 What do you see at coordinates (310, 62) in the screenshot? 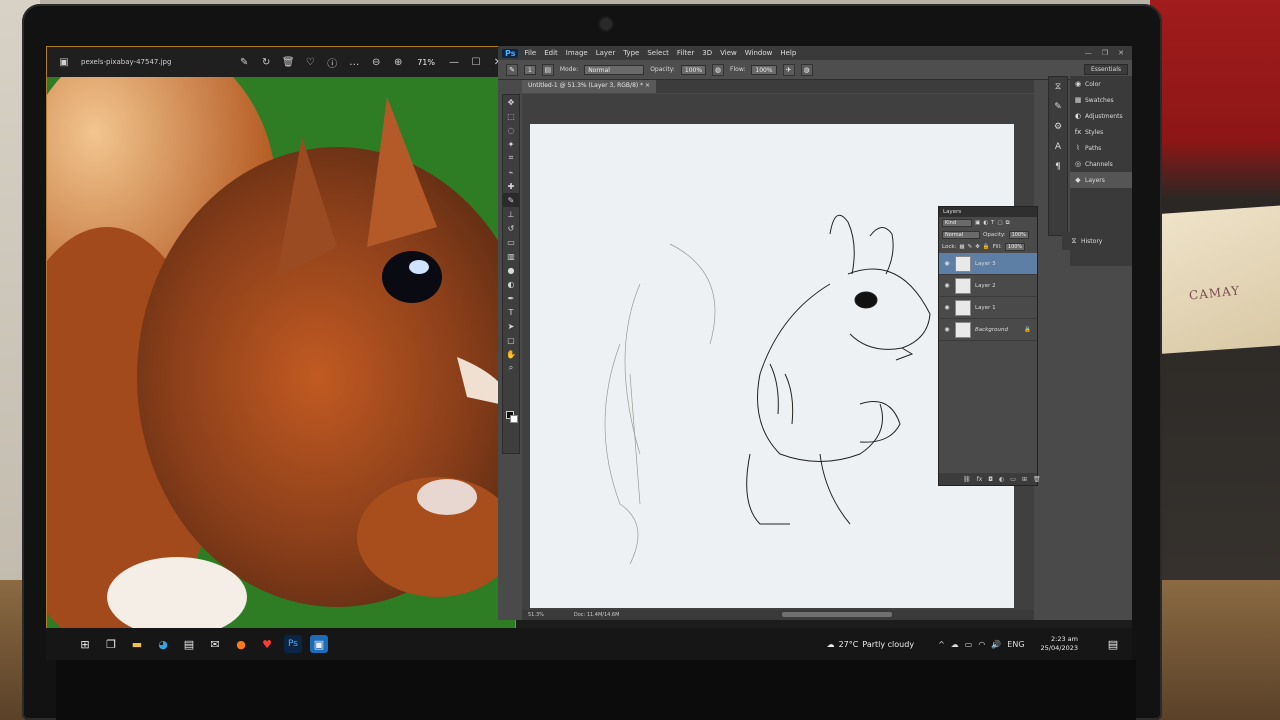
I see `heart-icon: ♡` at bounding box center [310, 62].